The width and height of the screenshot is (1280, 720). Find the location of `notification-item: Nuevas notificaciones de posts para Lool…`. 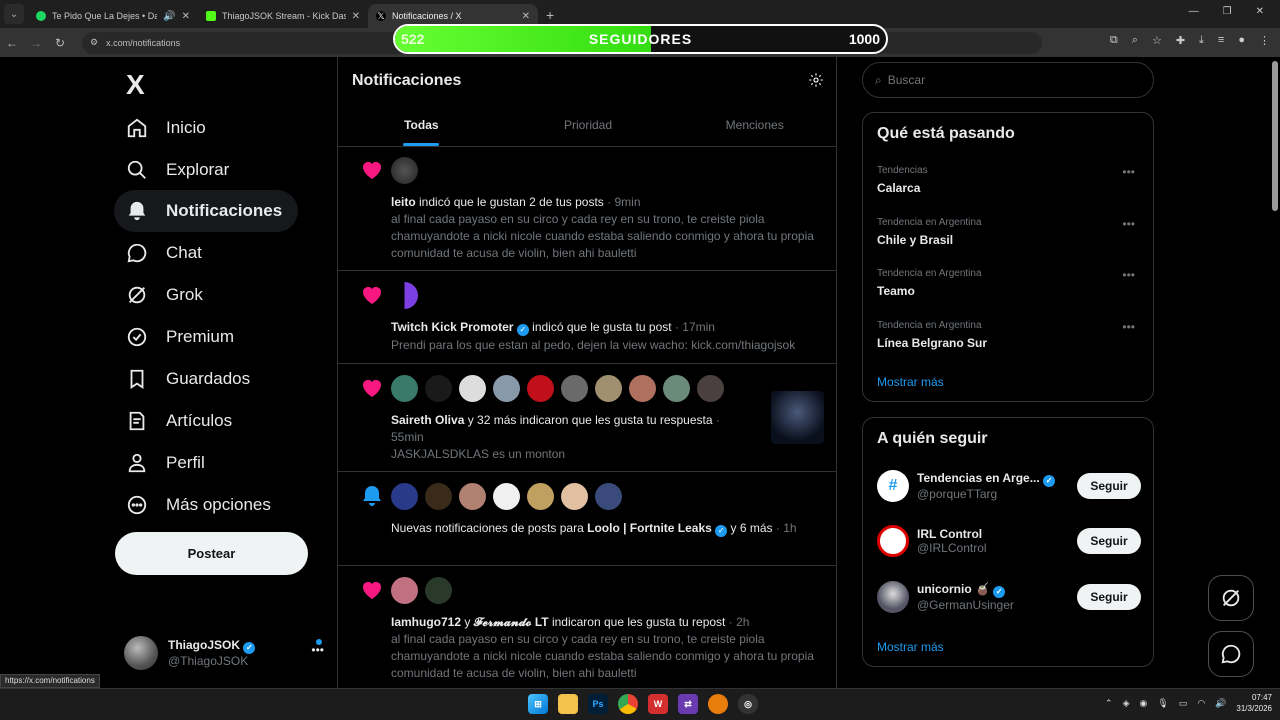

notification-item: Nuevas notificaciones de posts para Lool… is located at coordinates (587, 519).